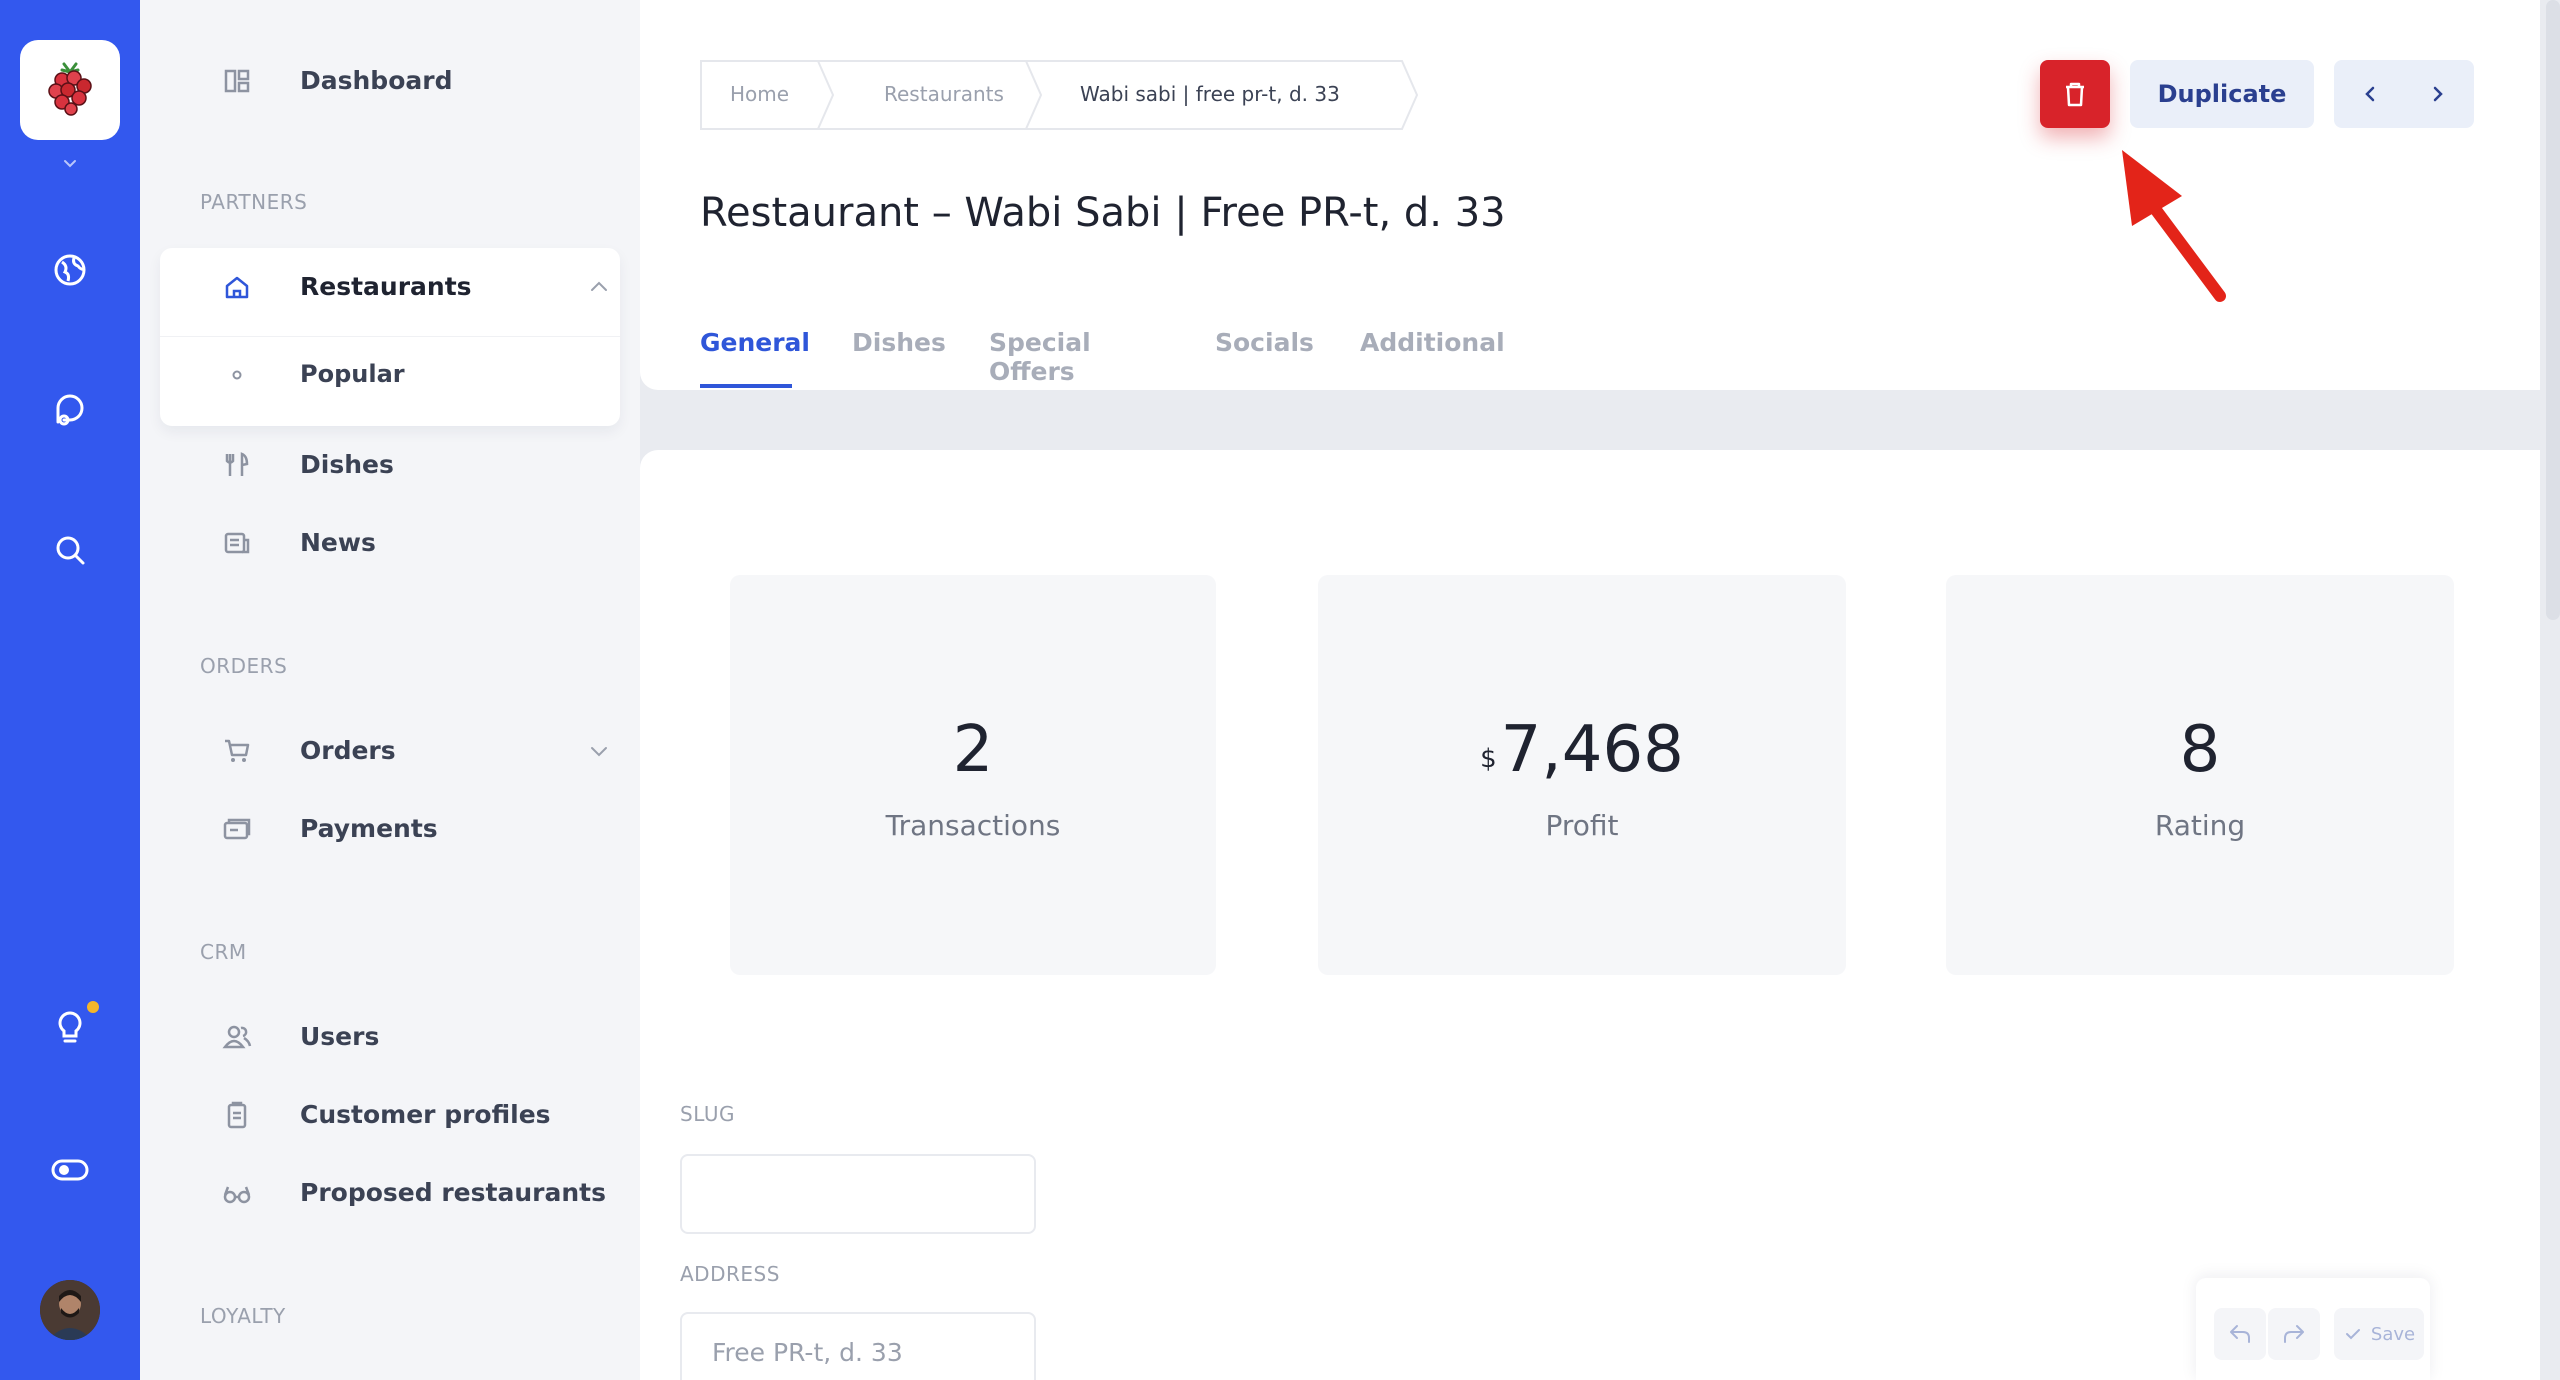 The width and height of the screenshot is (2560, 1380). Describe the element at coordinates (237, 1195) in the screenshot. I see `glasses-icon` at that location.